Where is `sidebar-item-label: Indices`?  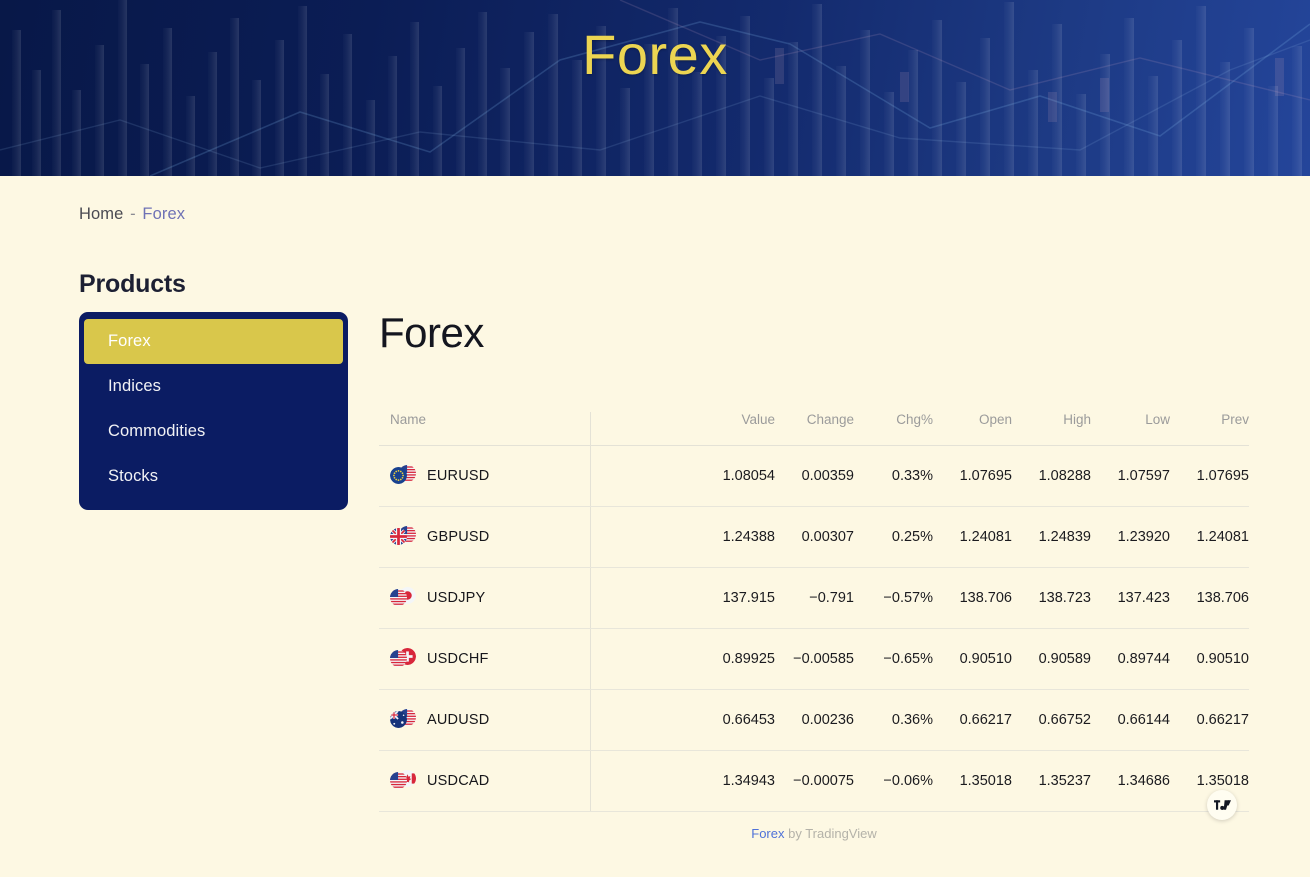 sidebar-item-label: Indices is located at coordinates (134, 386).